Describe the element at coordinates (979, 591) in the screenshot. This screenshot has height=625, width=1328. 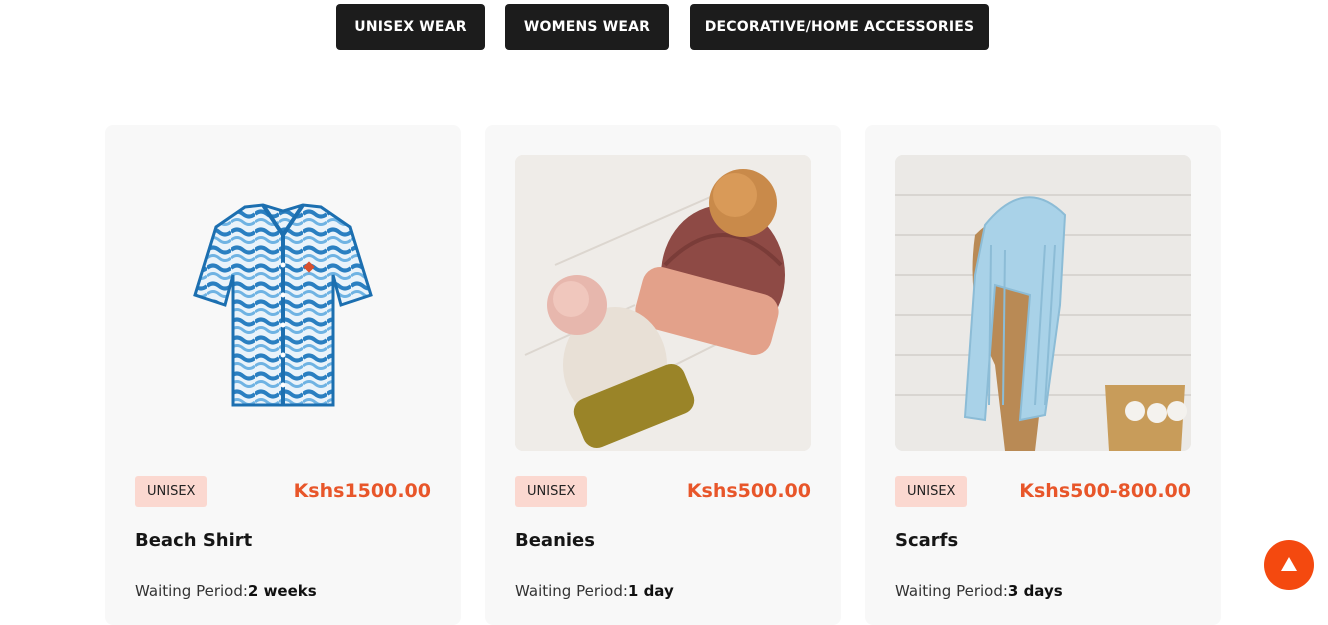
I see `waiting-period: Waiting Period:3 days` at that location.